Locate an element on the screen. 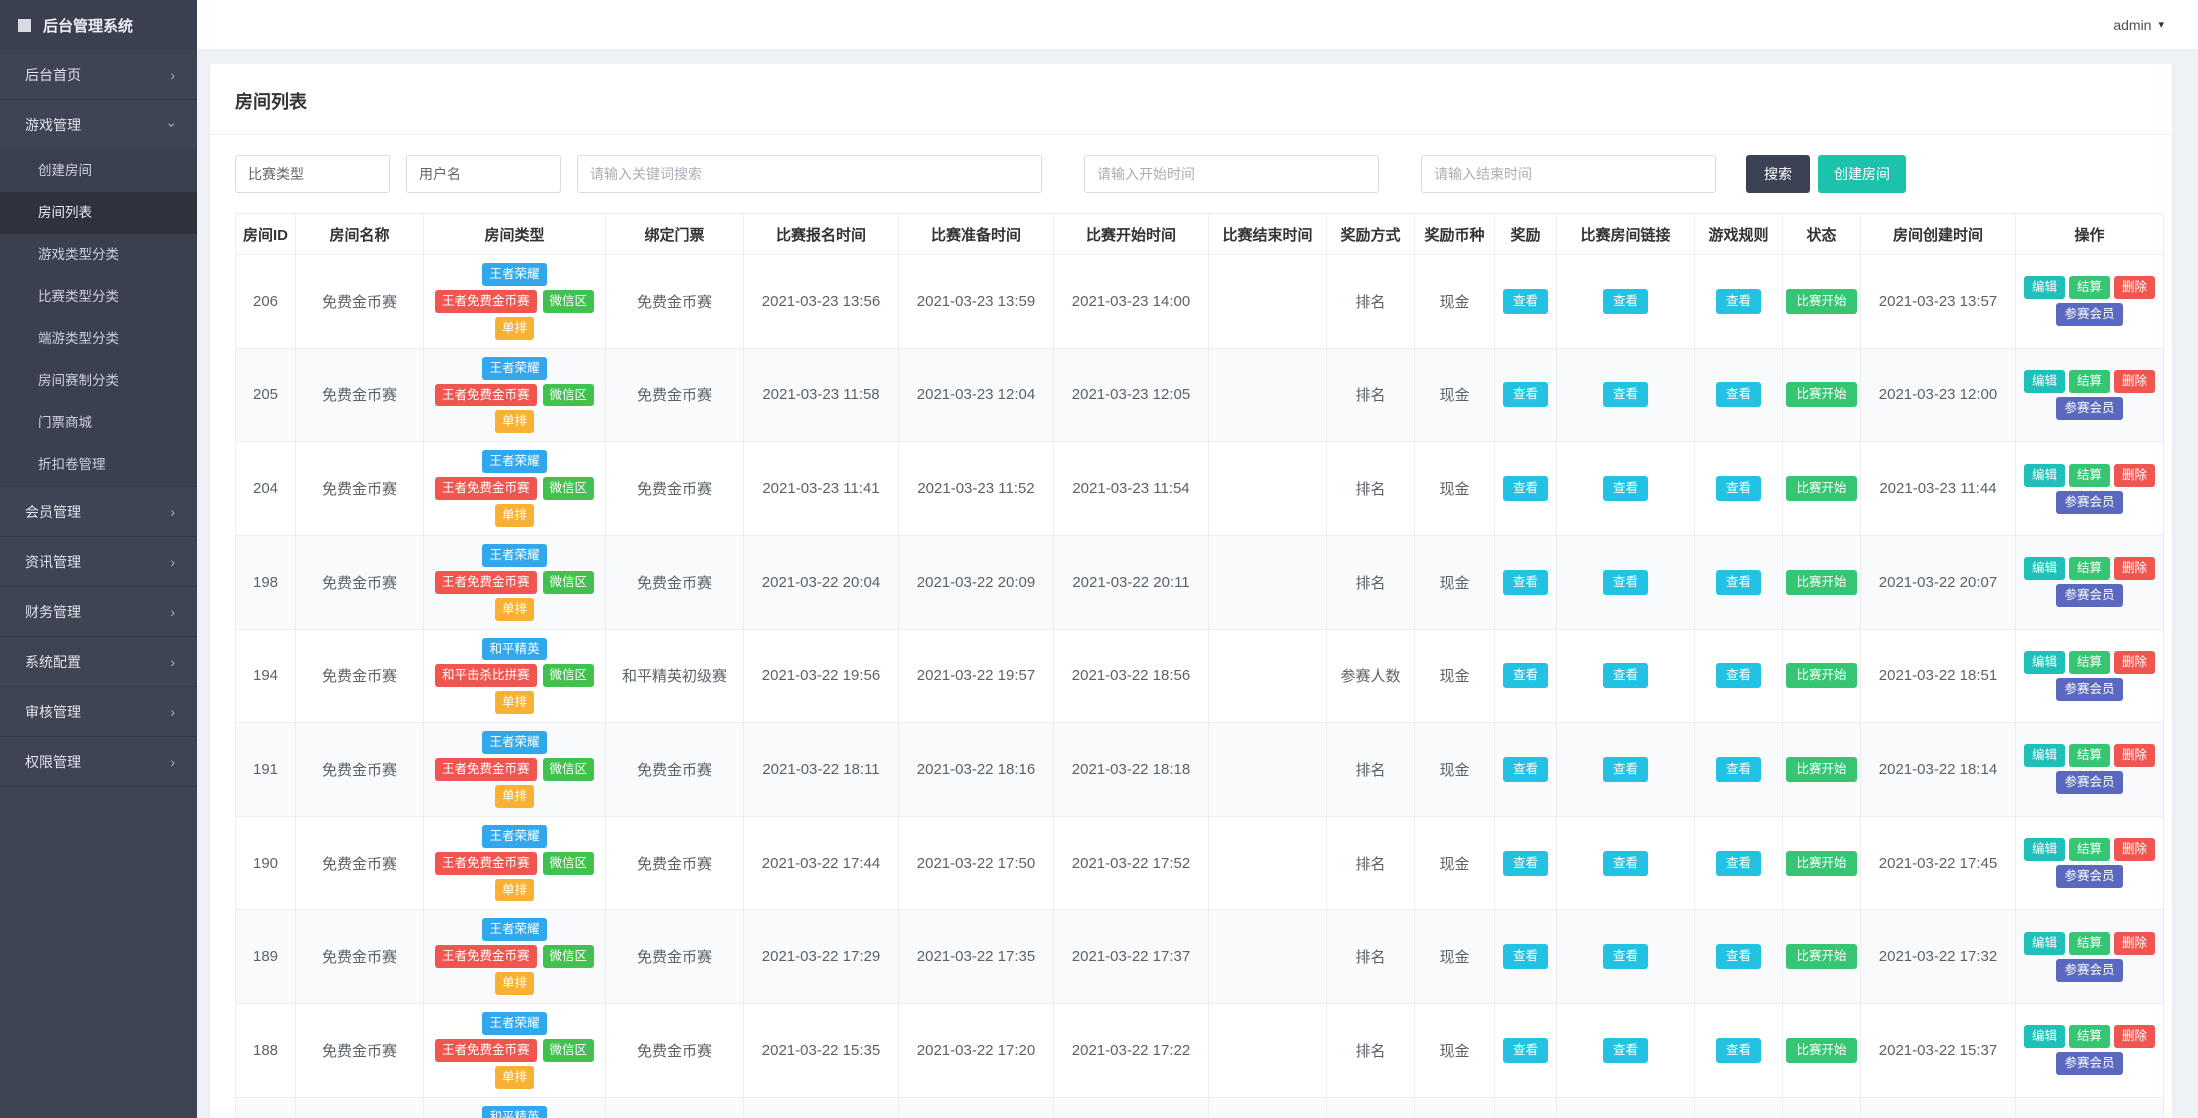 This screenshot has height=1118, width=2198. create-room-button: 创建房间 is located at coordinates (1862, 174).